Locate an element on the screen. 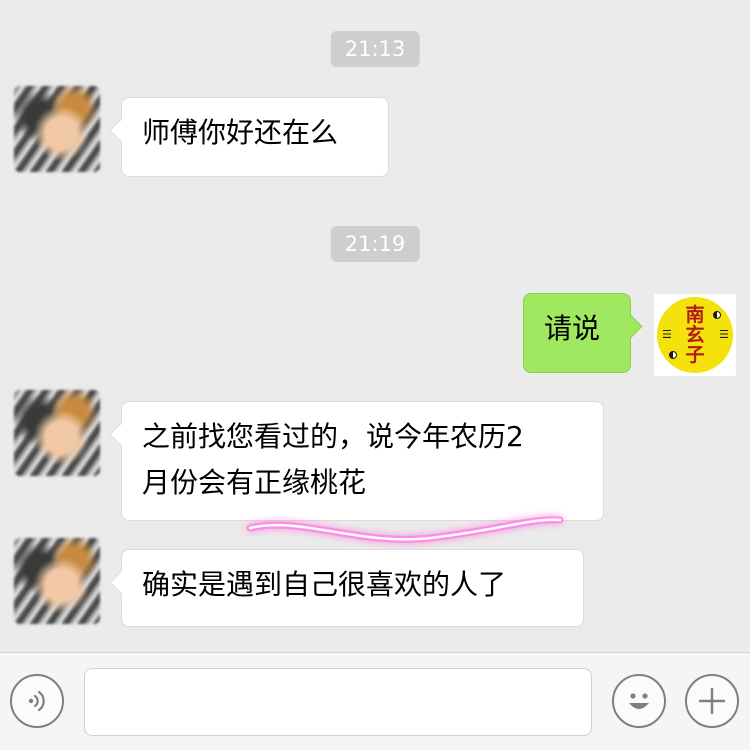 Image resolution: width=750 pixels, height=750 pixels. emoji-icon is located at coordinates (639, 701).